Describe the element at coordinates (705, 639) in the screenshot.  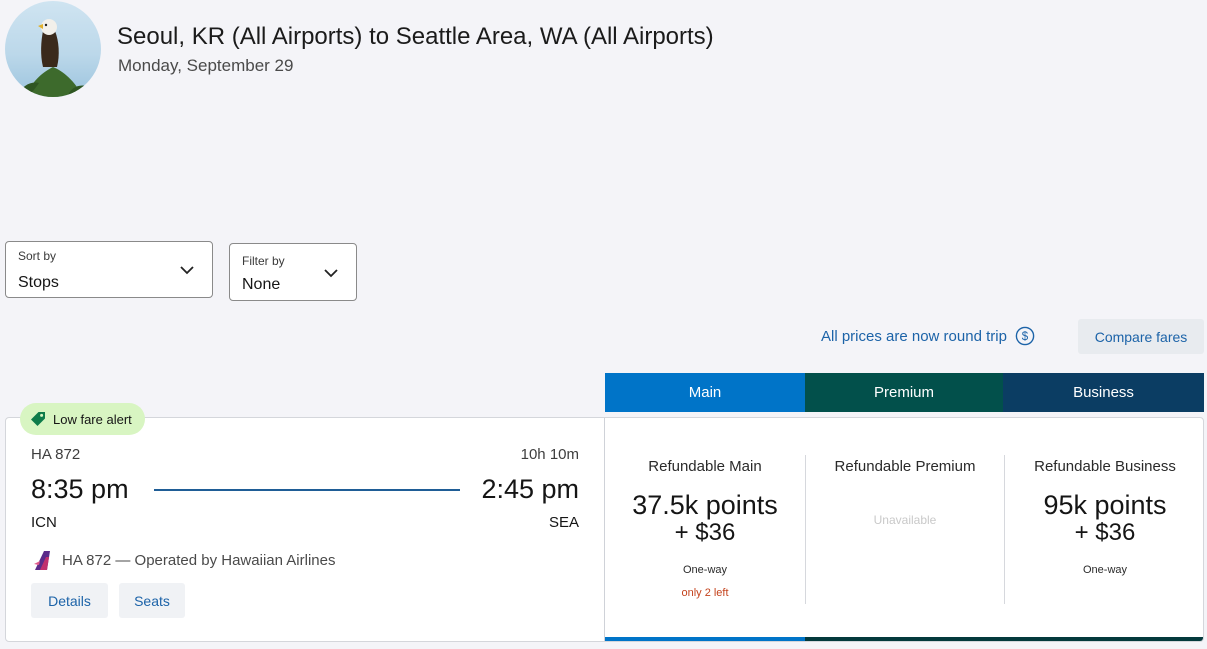
I see `main-cabin-bar` at that location.